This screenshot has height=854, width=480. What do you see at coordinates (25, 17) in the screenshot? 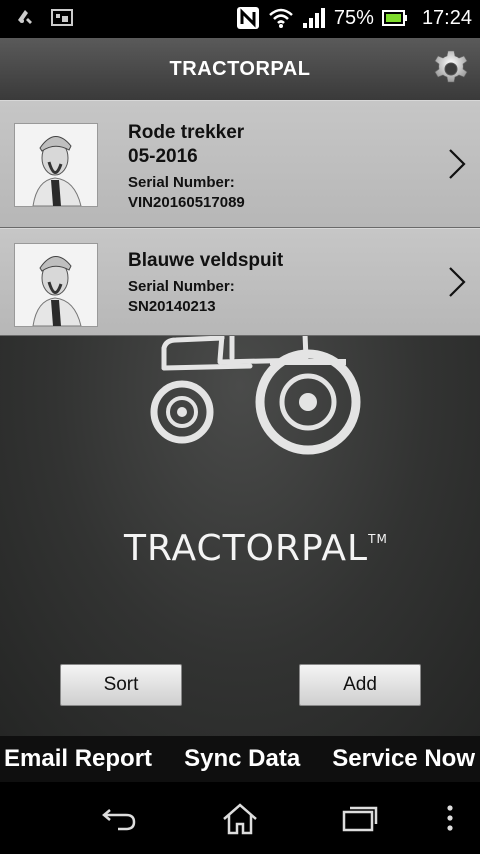
I see `notification-icon` at bounding box center [25, 17].